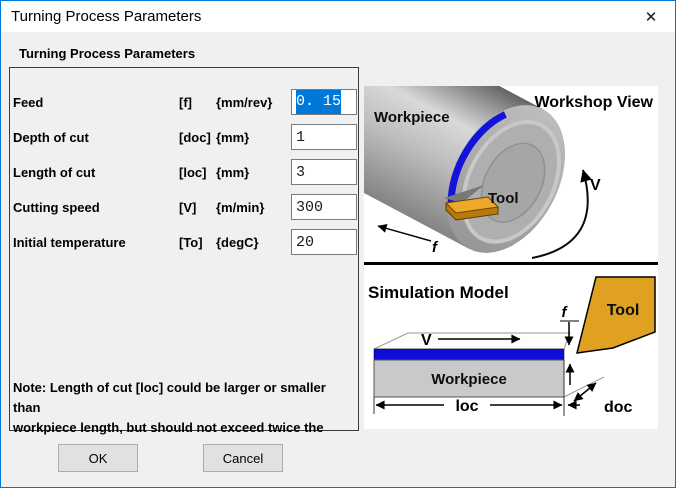 The width and height of the screenshot is (676, 488). I want to click on initial-temperature-input, so click(324, 242).